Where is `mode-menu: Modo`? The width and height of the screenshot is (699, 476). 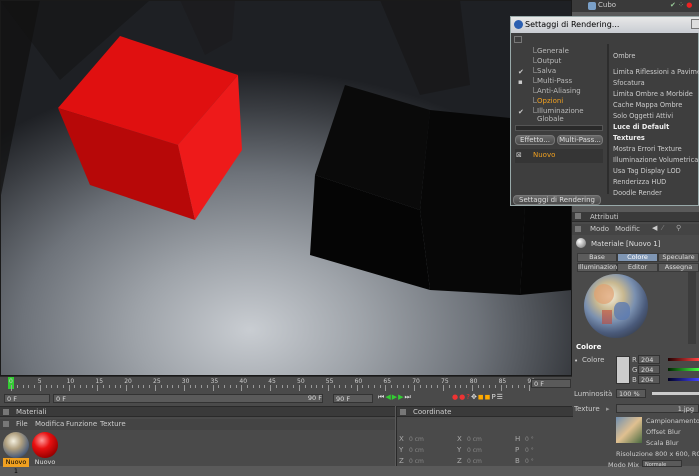 mode-menu: Modo is located at coordinates (599, 229).